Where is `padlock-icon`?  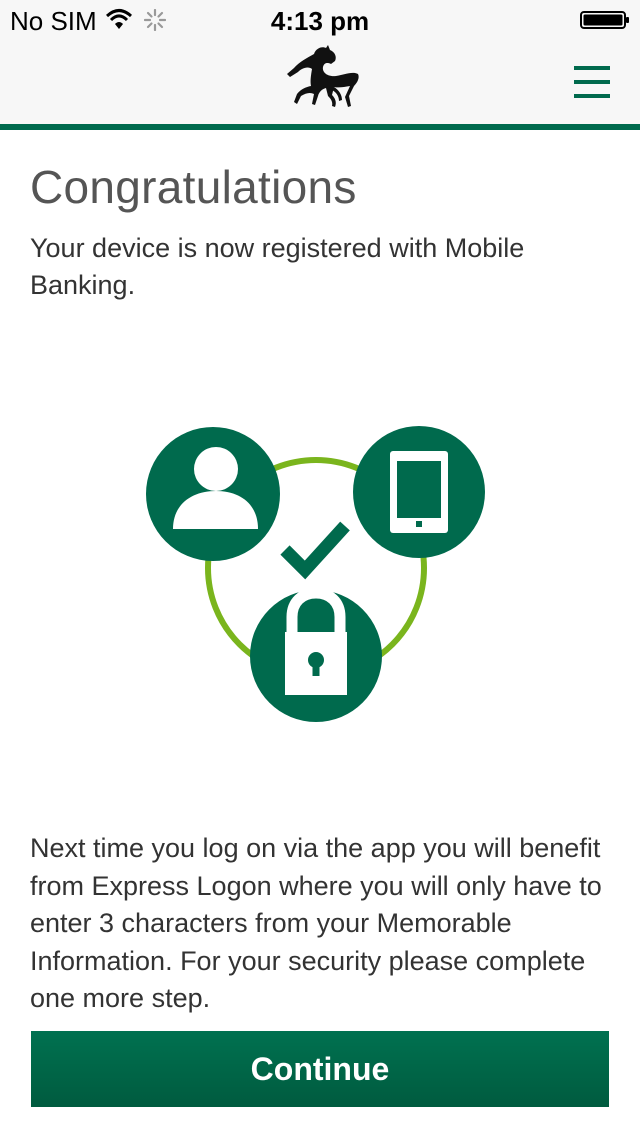 padlock-icon is located at coordinates (316, 654).